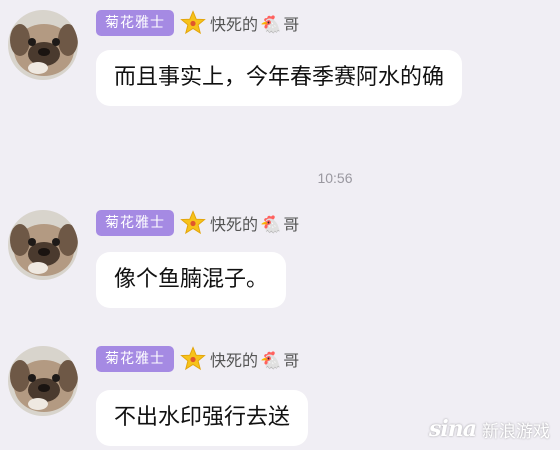 This screenshot has width=560, height=450. What do you see at coordinates (453, 429) in the screenshot?
I see `sina-logo: sina` at bounding box center [453, 429].